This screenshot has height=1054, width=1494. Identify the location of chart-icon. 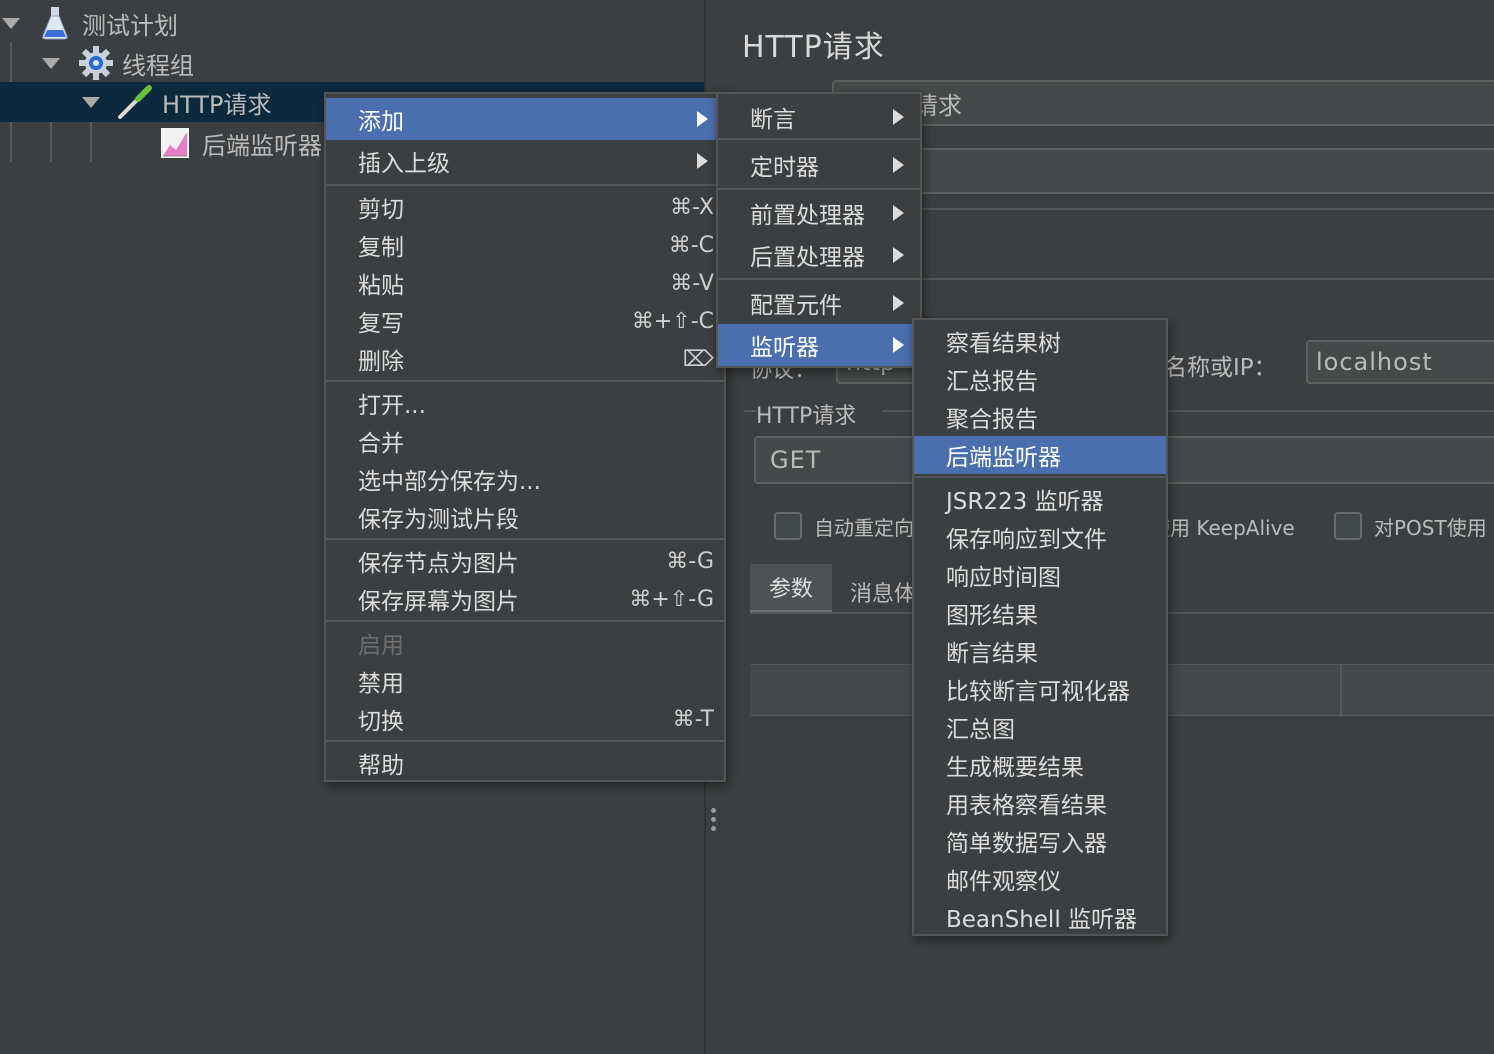
(175, 146).